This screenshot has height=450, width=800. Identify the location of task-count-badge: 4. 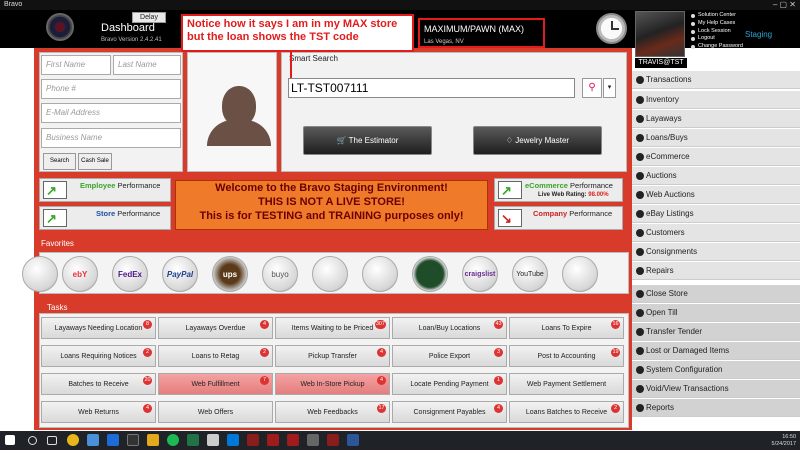
(498, 408).